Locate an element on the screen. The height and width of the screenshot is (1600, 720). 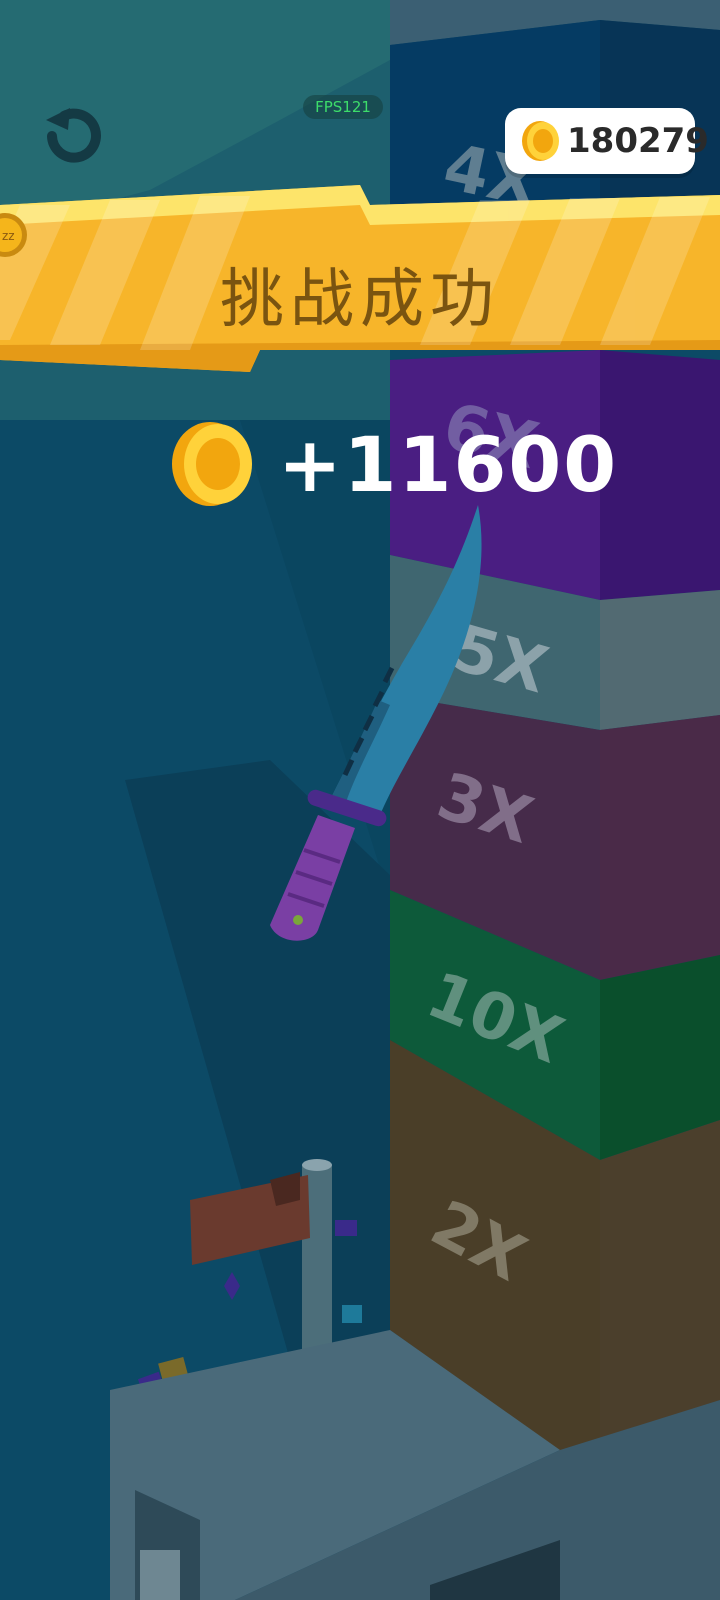
coin-counter: 180279 is located at coordinates (607, 141).